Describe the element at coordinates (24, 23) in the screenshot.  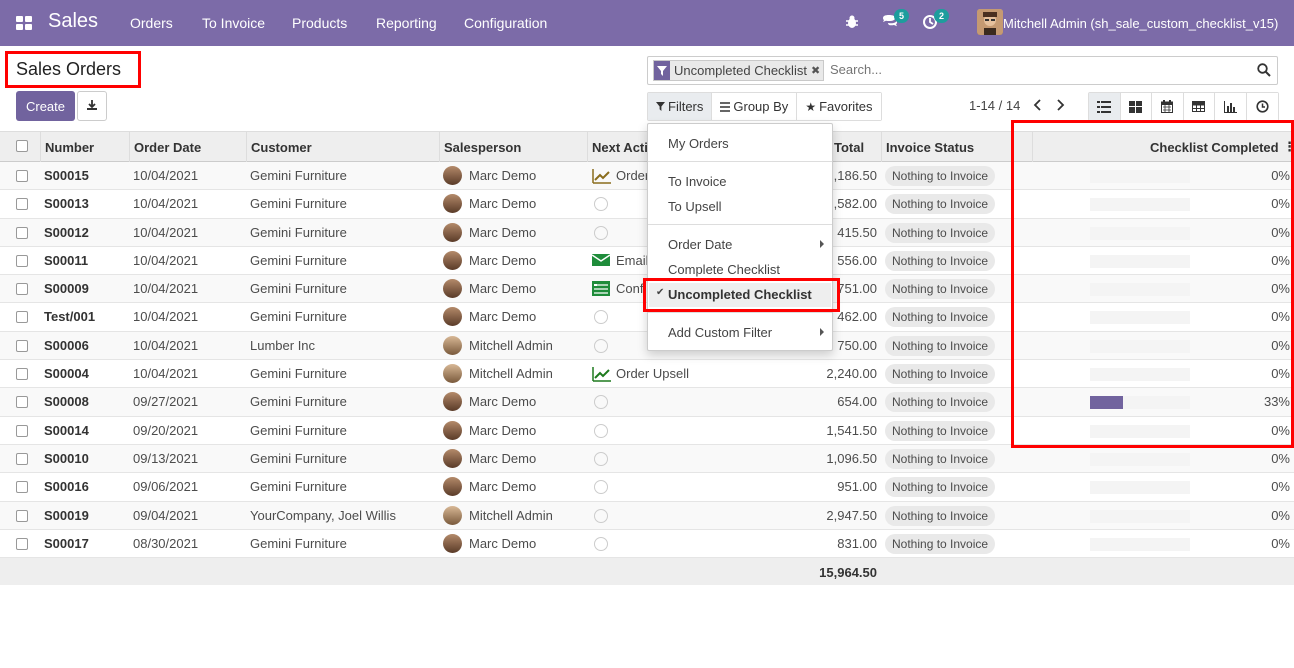
I see `apps-menu-icon` at that location.